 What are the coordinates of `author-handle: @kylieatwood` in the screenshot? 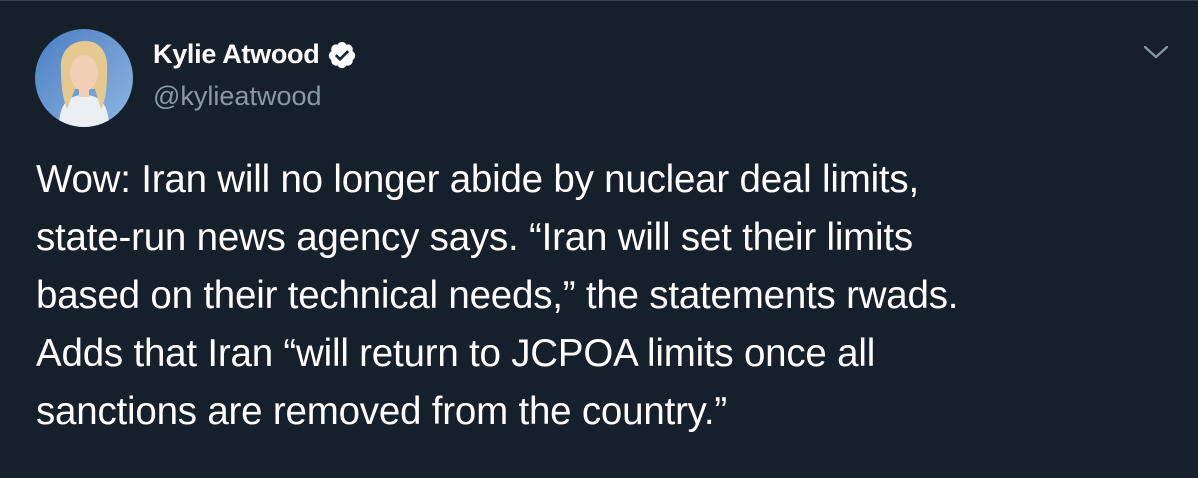 It's located at (237, 96).